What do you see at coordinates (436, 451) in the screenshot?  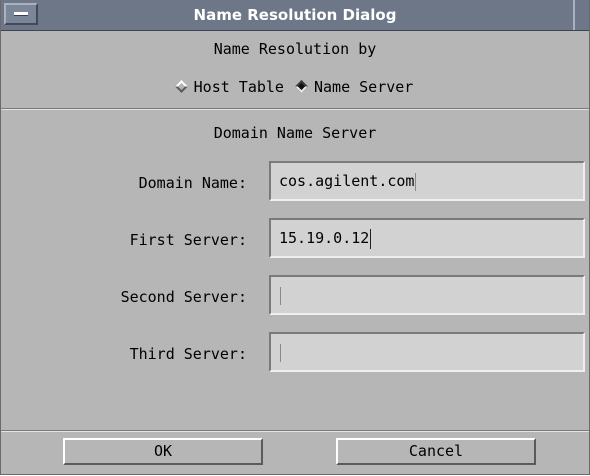 I see `cancel-button: Cancel` at bounding box center [436, 451].